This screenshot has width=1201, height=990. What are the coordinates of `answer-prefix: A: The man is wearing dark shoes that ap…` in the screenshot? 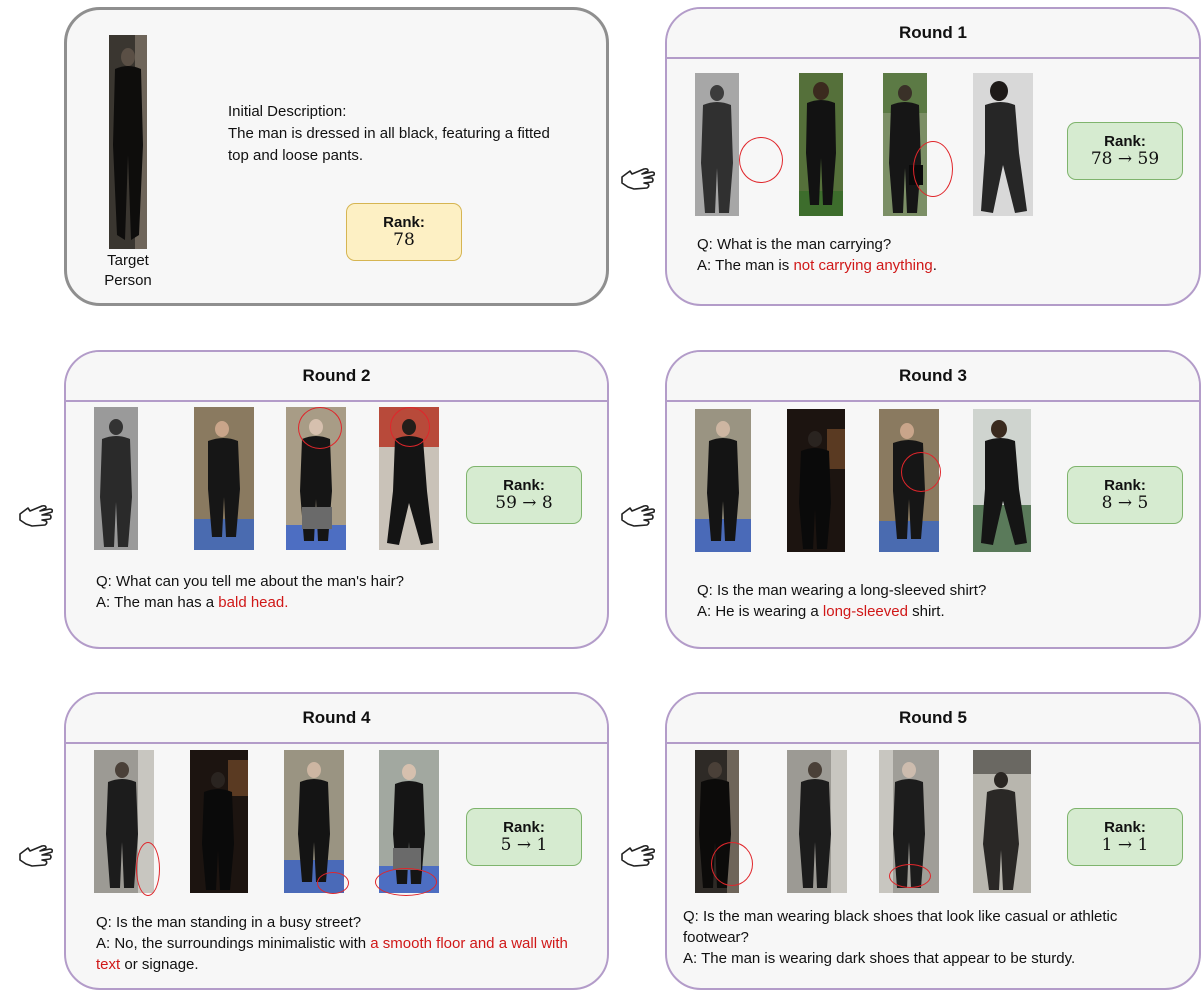 It's located at (879, 958).